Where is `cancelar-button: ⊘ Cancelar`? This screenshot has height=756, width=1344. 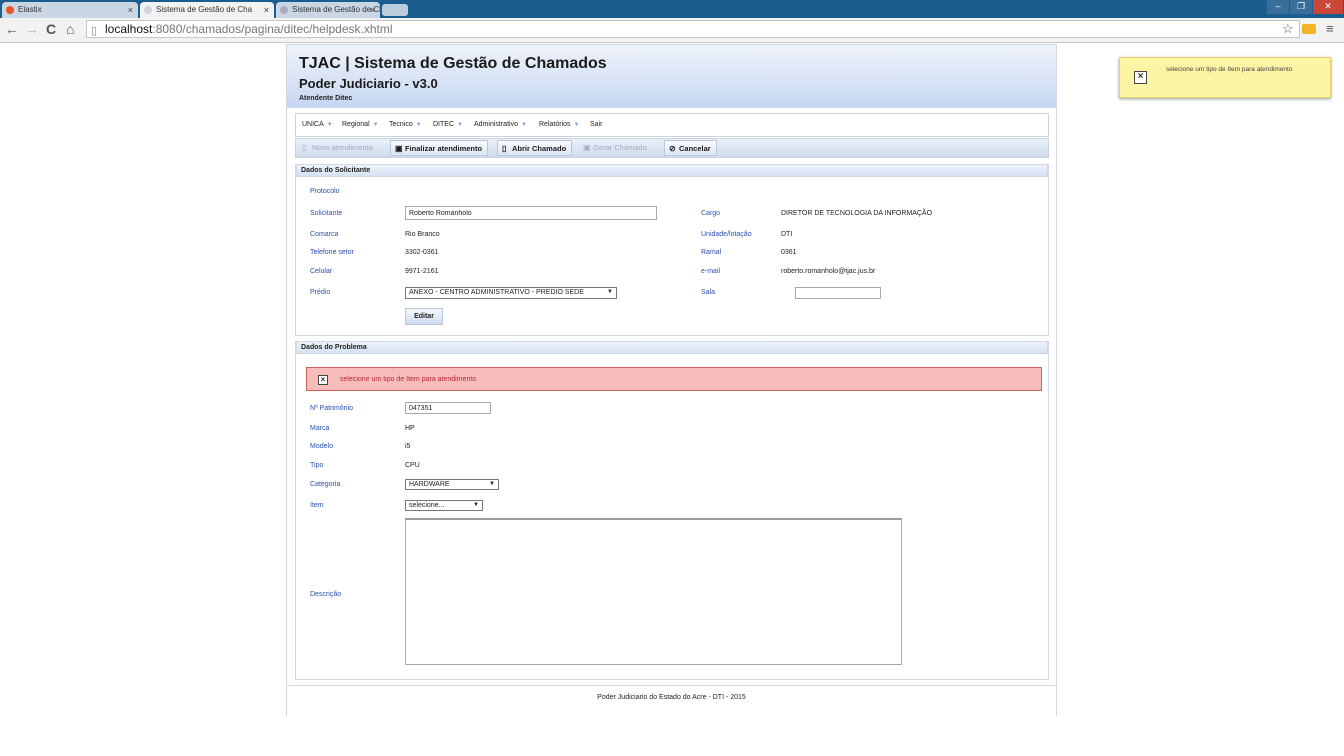 cancelar-button: ⊘ Cancelar is located at coordinates (690, 148).